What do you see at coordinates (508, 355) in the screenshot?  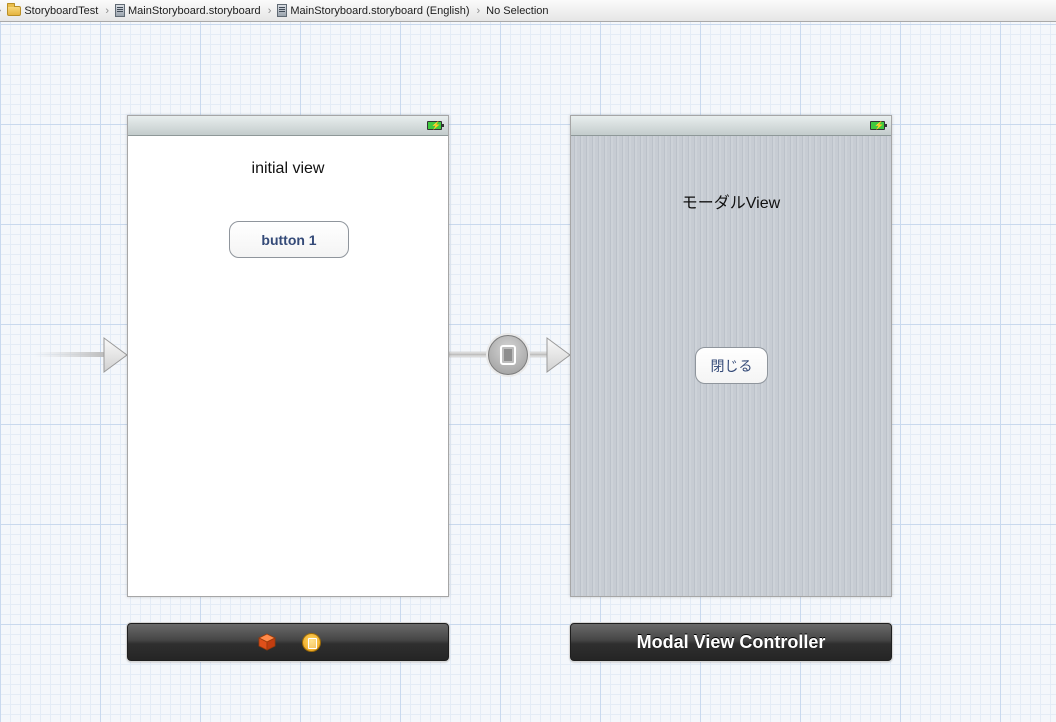 I see `modal-segue-icon` at bounding box center [508, 355].